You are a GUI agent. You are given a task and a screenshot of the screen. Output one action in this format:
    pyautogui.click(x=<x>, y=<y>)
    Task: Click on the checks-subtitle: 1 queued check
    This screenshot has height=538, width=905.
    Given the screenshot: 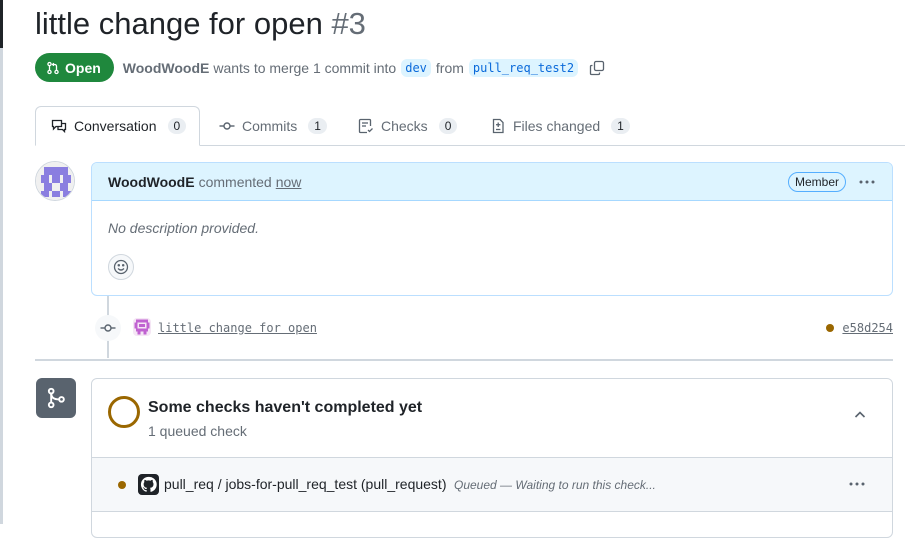 What is the action you would take?
    pyautogui.click(x=197, y=431)
    